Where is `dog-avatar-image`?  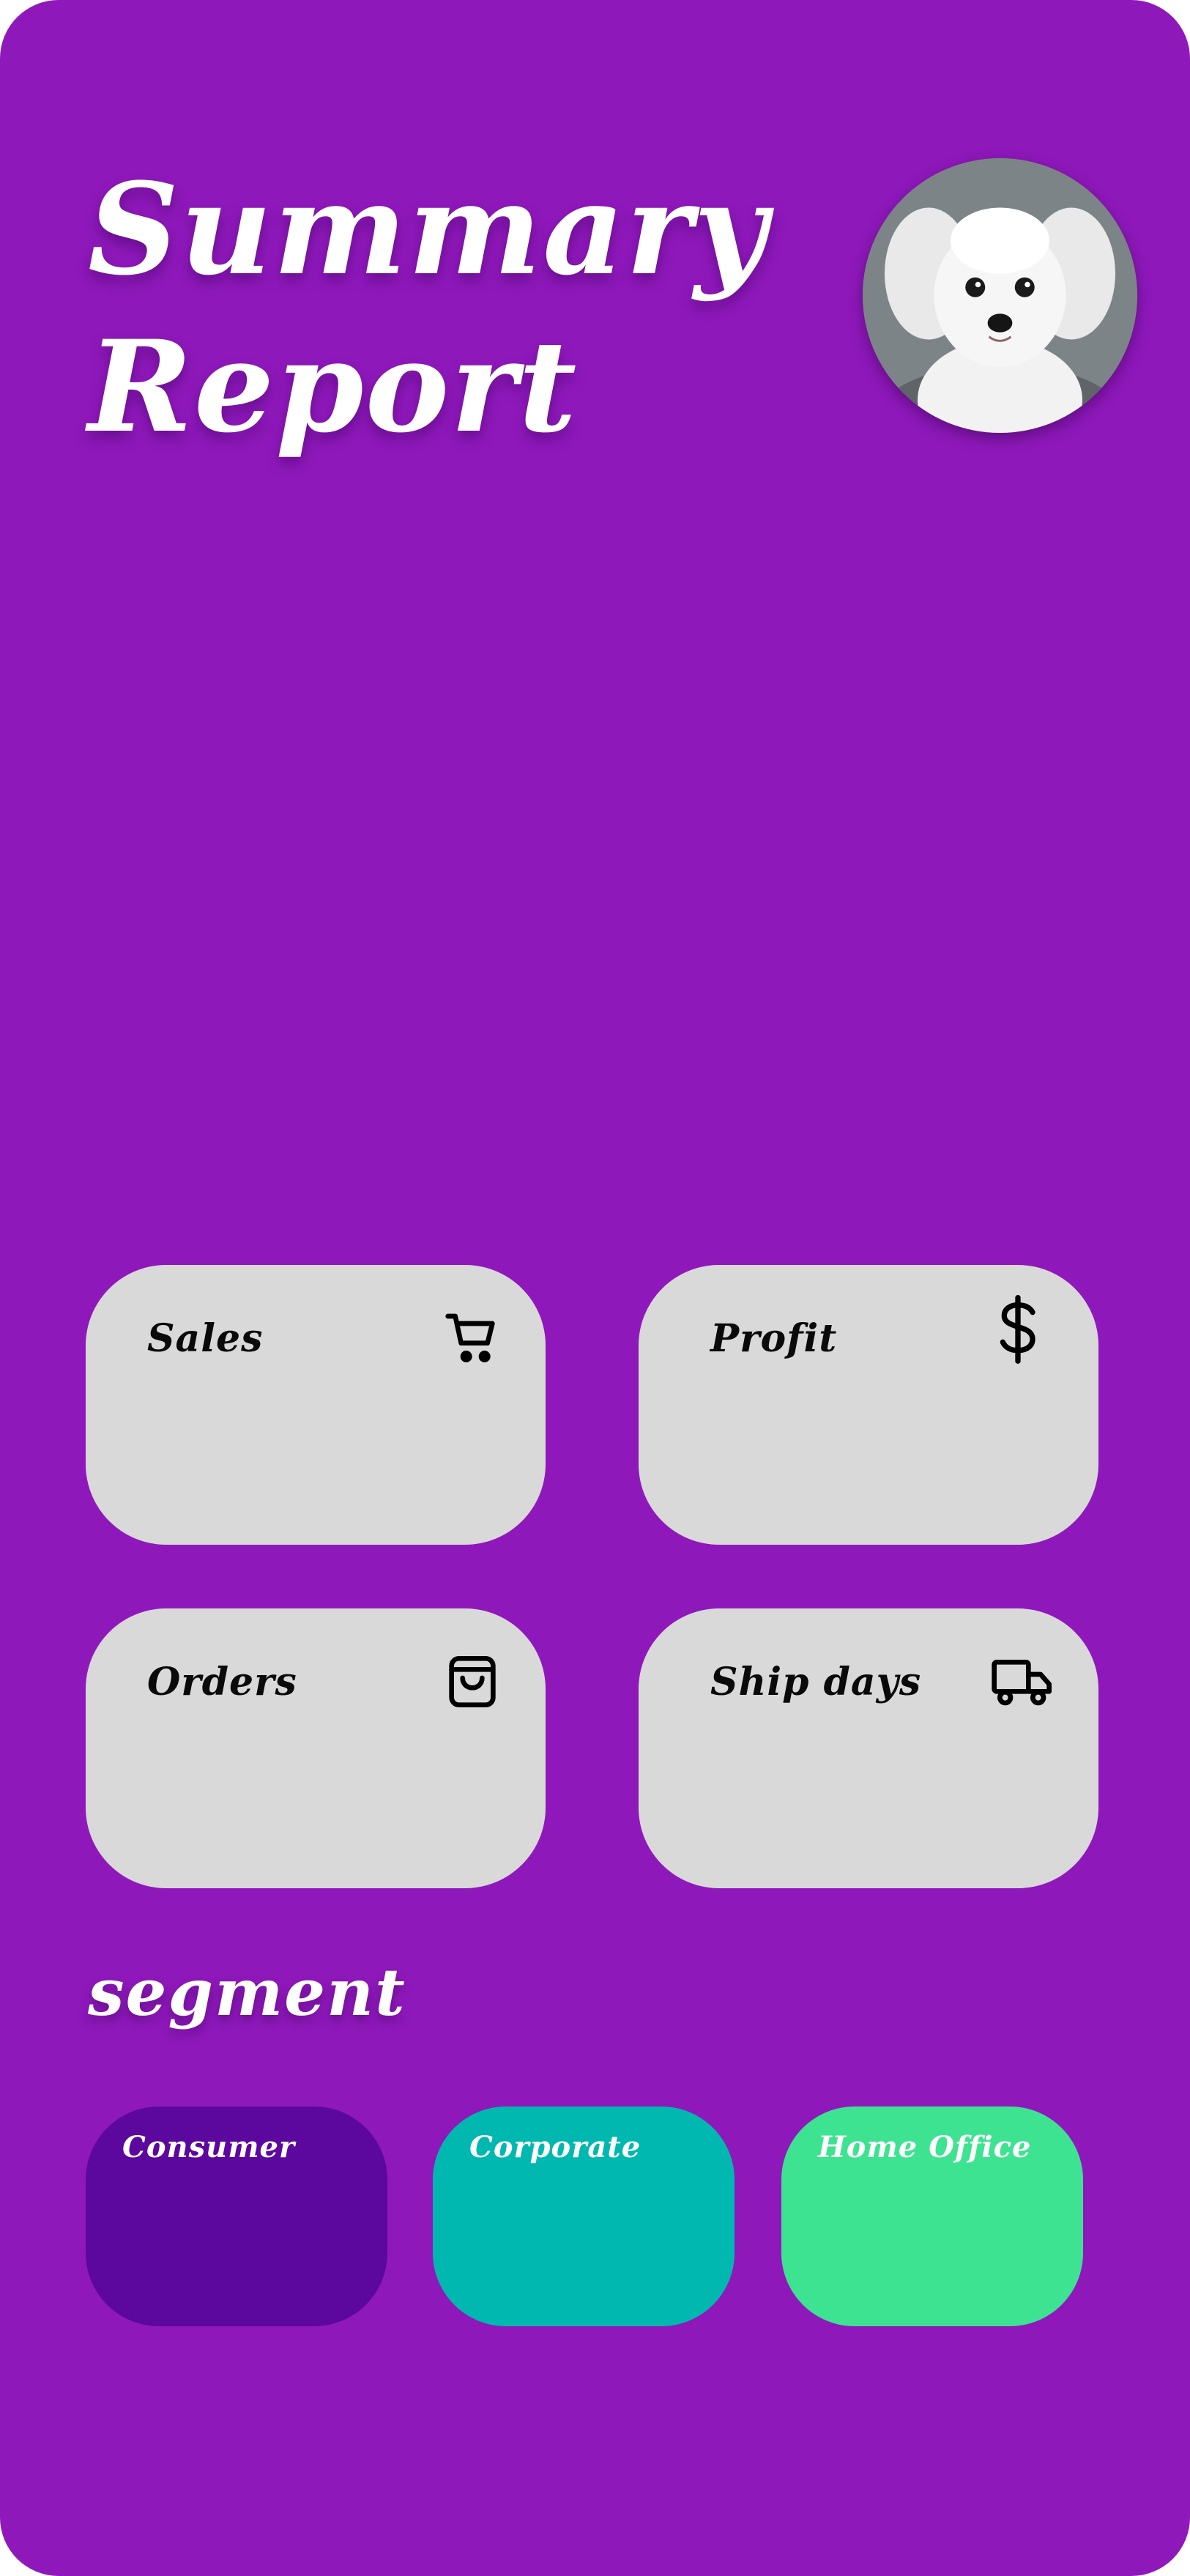 dog-avatar-image is located at coordinates (1000, 295).